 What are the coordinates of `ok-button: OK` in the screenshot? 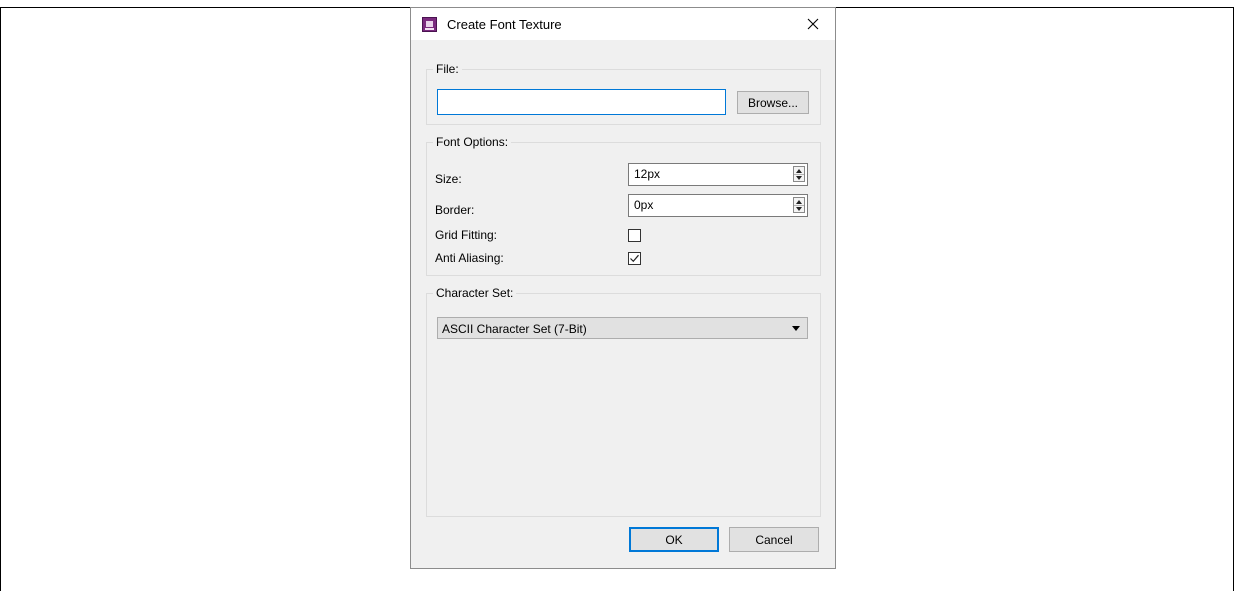 It's located at (674, 539).